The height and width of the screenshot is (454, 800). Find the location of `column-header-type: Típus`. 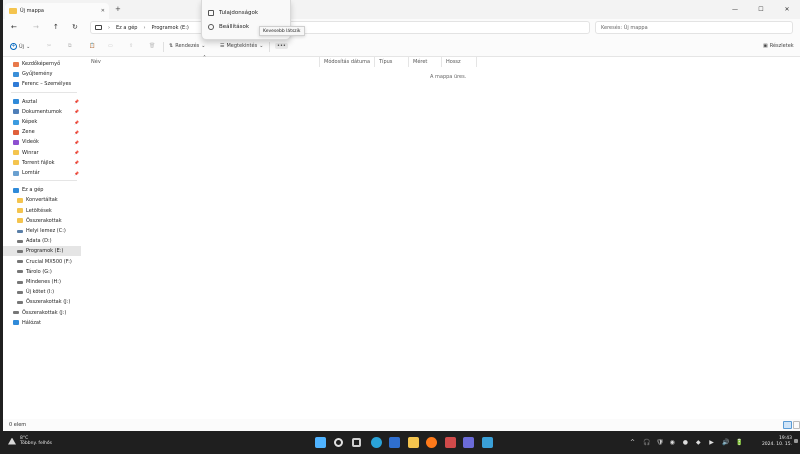

column-header-type: Típus is located at coordinates (385, 62).